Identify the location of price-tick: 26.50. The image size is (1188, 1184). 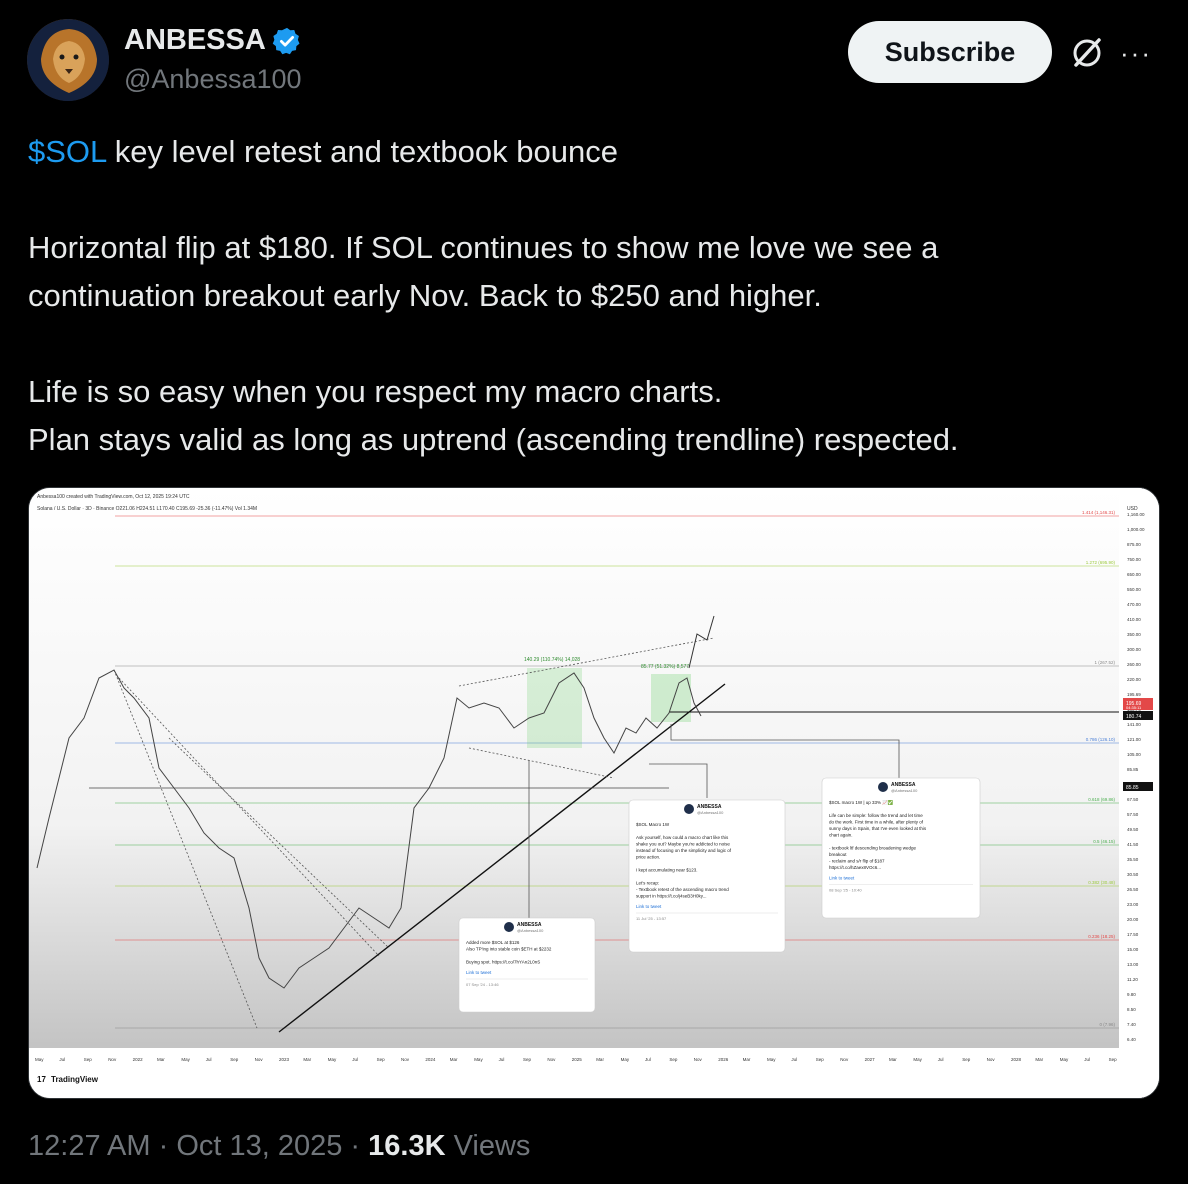
(1133, 889).